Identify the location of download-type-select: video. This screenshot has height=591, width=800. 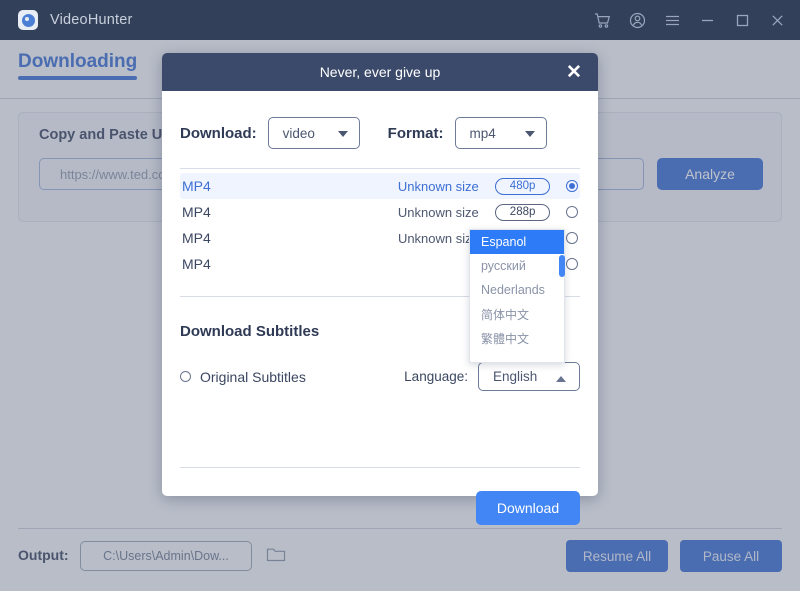
(313, 133).